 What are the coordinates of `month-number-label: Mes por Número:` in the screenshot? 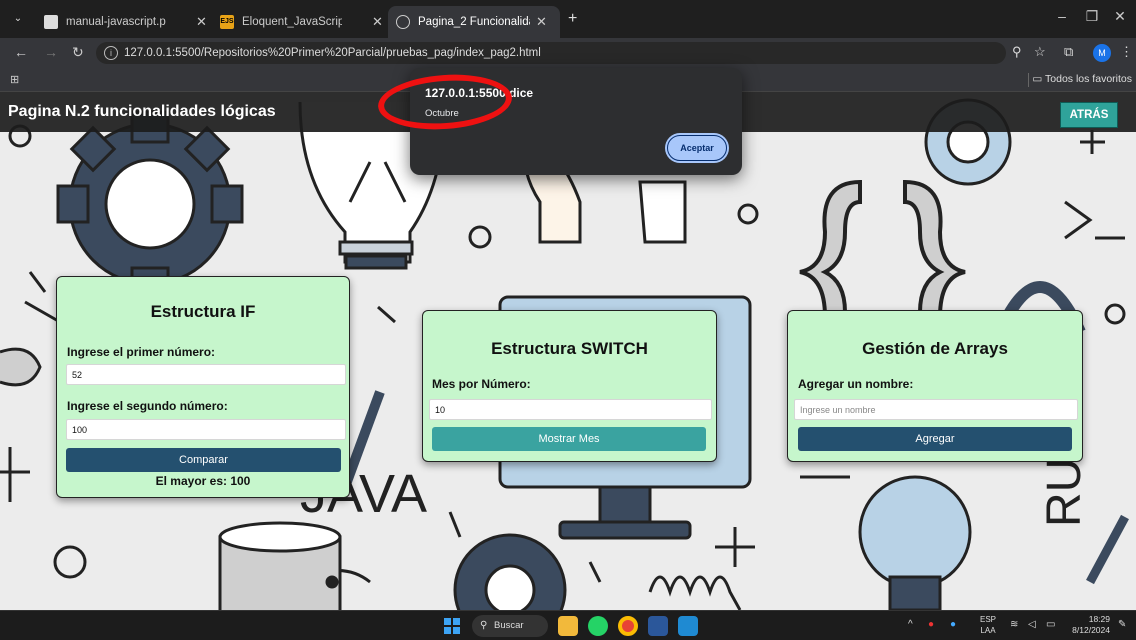 It's located at (481, 384).